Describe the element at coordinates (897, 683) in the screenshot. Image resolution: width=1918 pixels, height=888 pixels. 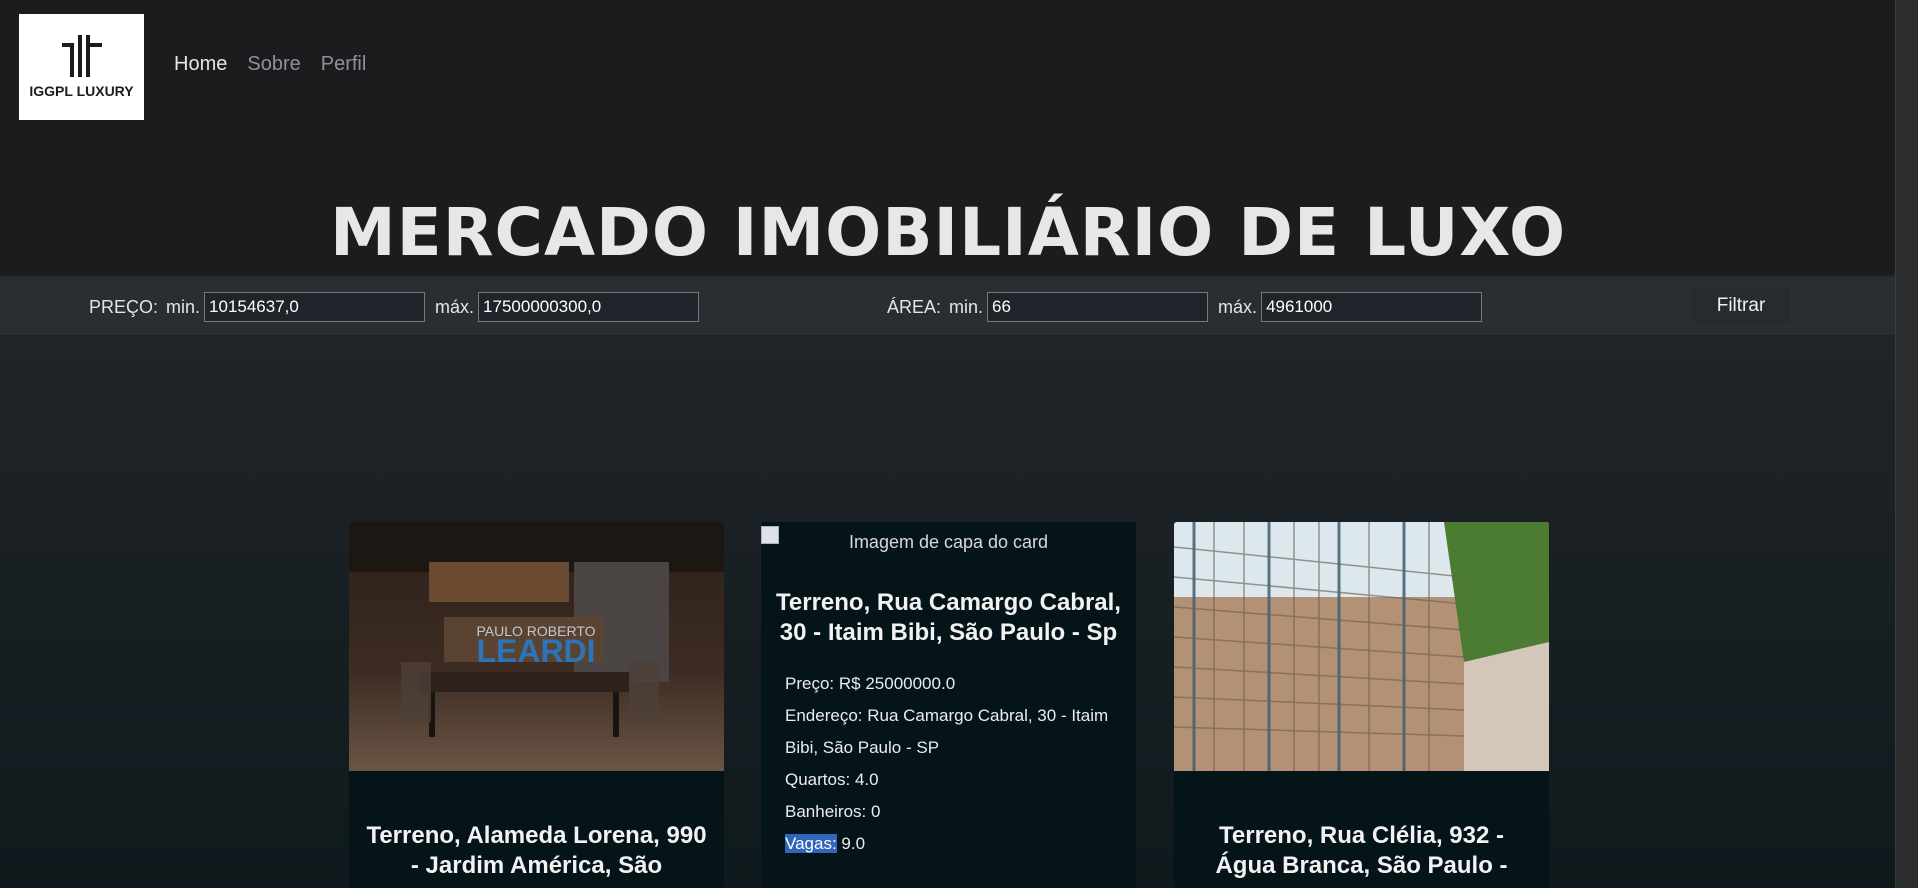
I see `price-value: R$ 25000000.0` at that location.